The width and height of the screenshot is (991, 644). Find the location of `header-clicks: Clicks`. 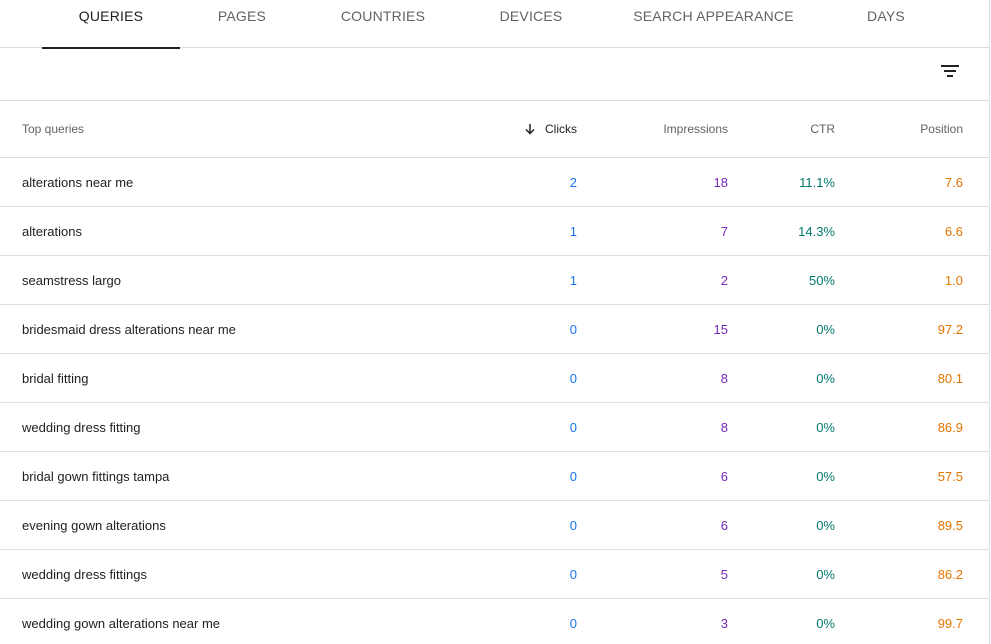

header-clicks: Clicks is located at coordinates (550, 129).